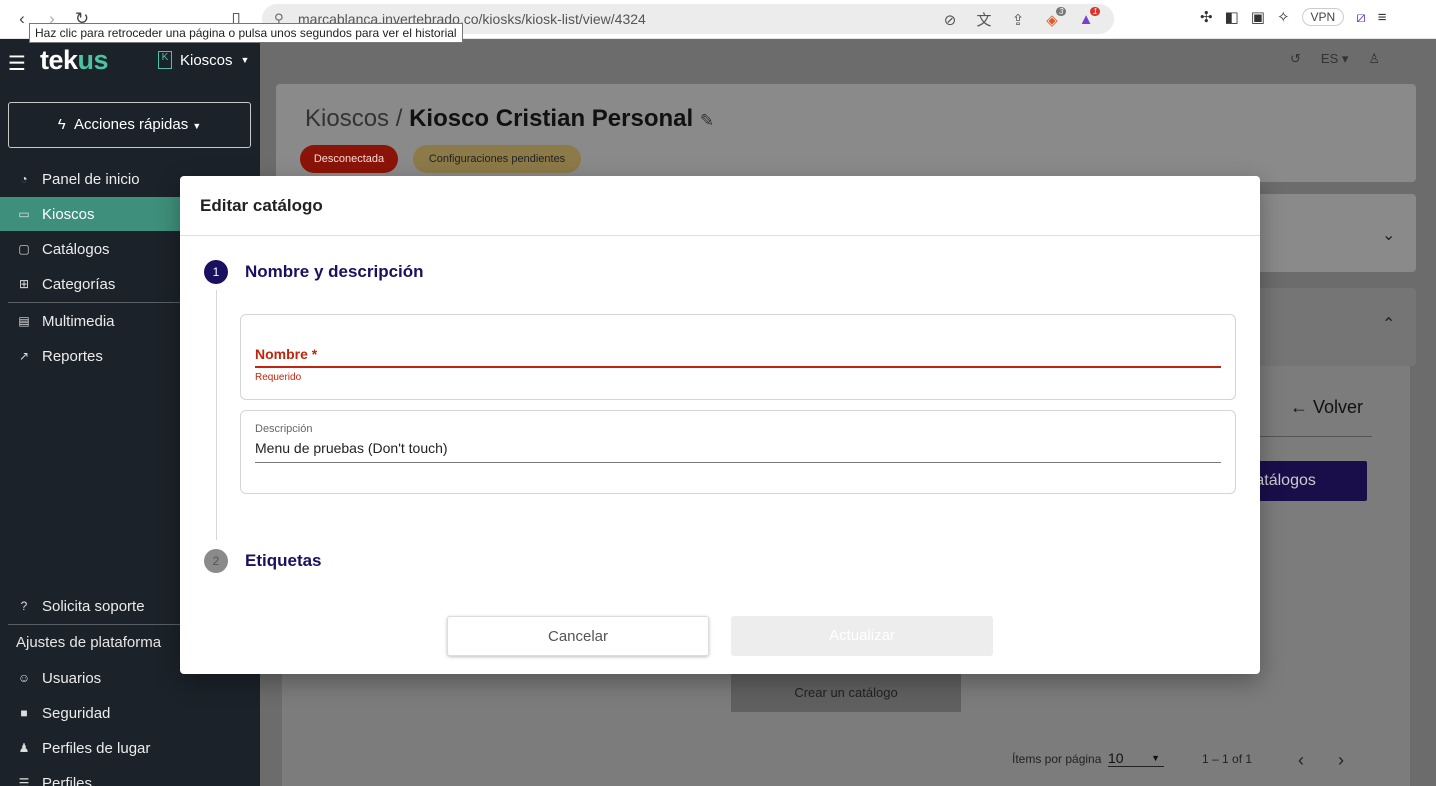  Describe the element at coordinates (1258, 17) in the screenshot. I see `wallet-icon: ▣` at that location.